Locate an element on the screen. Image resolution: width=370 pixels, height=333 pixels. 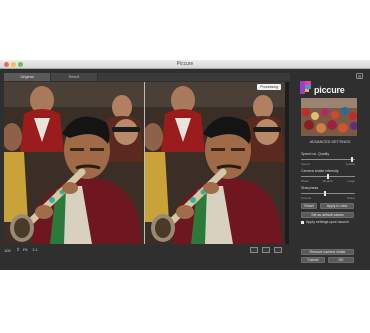
single-view-icon is located at coordinates (254, 250).